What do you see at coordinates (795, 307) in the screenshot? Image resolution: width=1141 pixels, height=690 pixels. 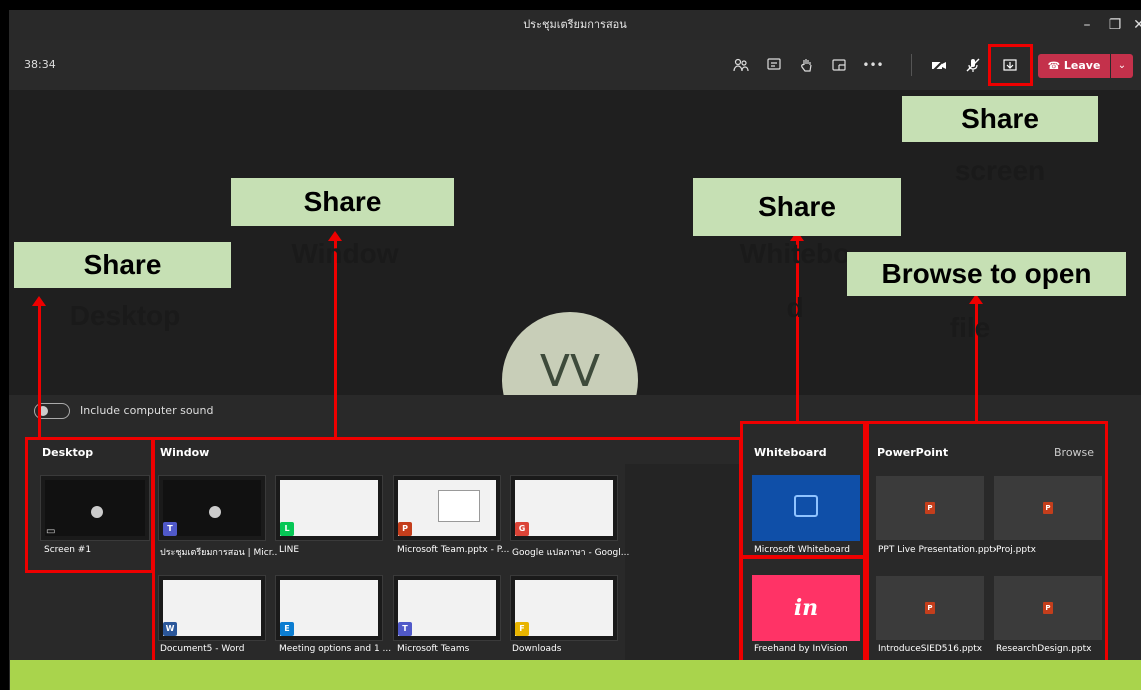 I see `annotation-share-whiteboard-sub2: d` at bounding box center [795, 307].